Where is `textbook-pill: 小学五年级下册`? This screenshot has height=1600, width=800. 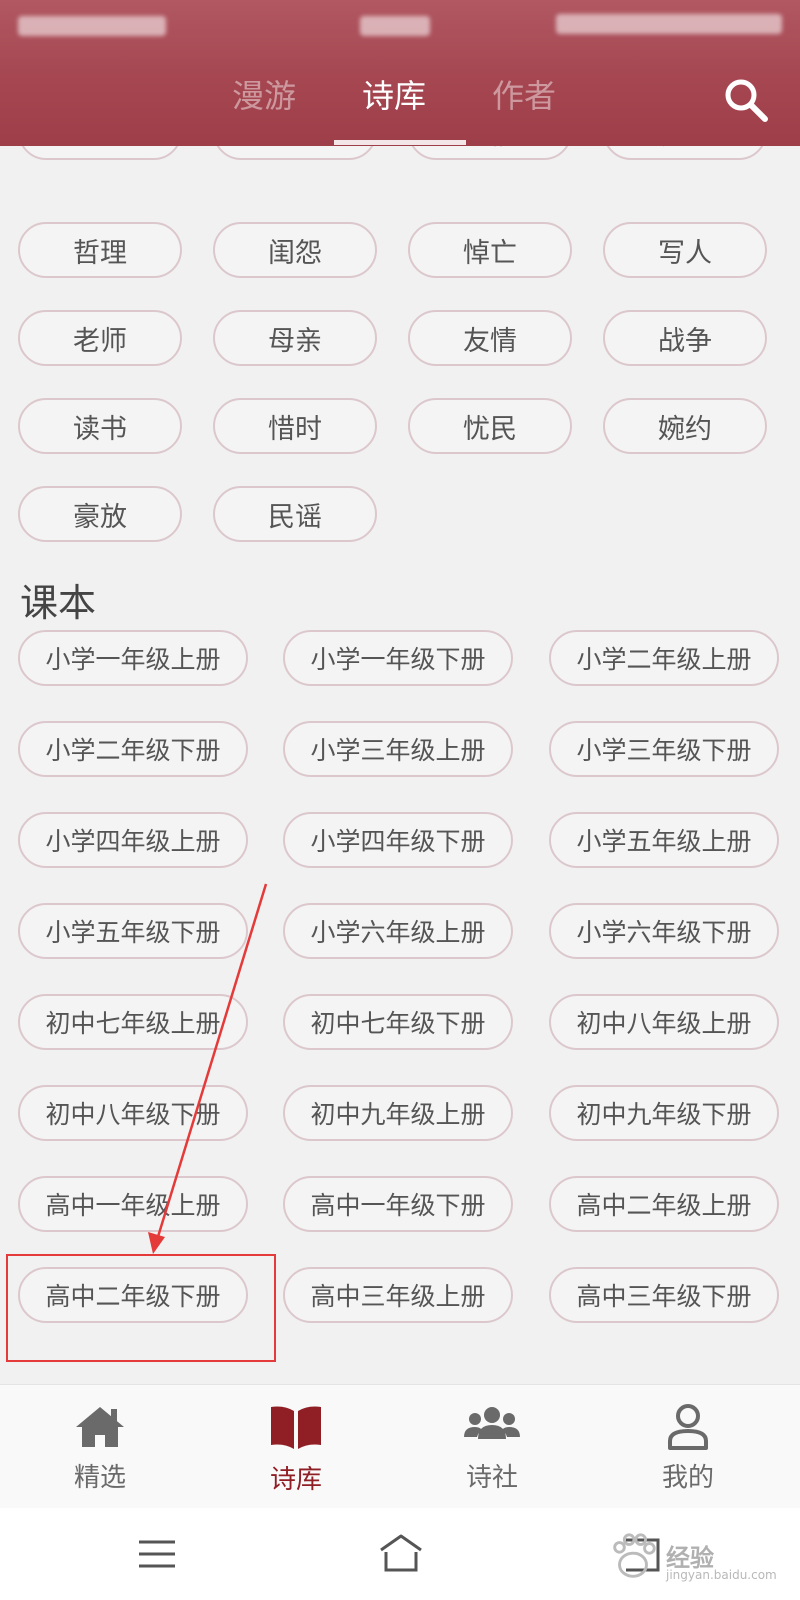
textbook-pill: 小学五年级下册 is located at coordinates (133, 931).